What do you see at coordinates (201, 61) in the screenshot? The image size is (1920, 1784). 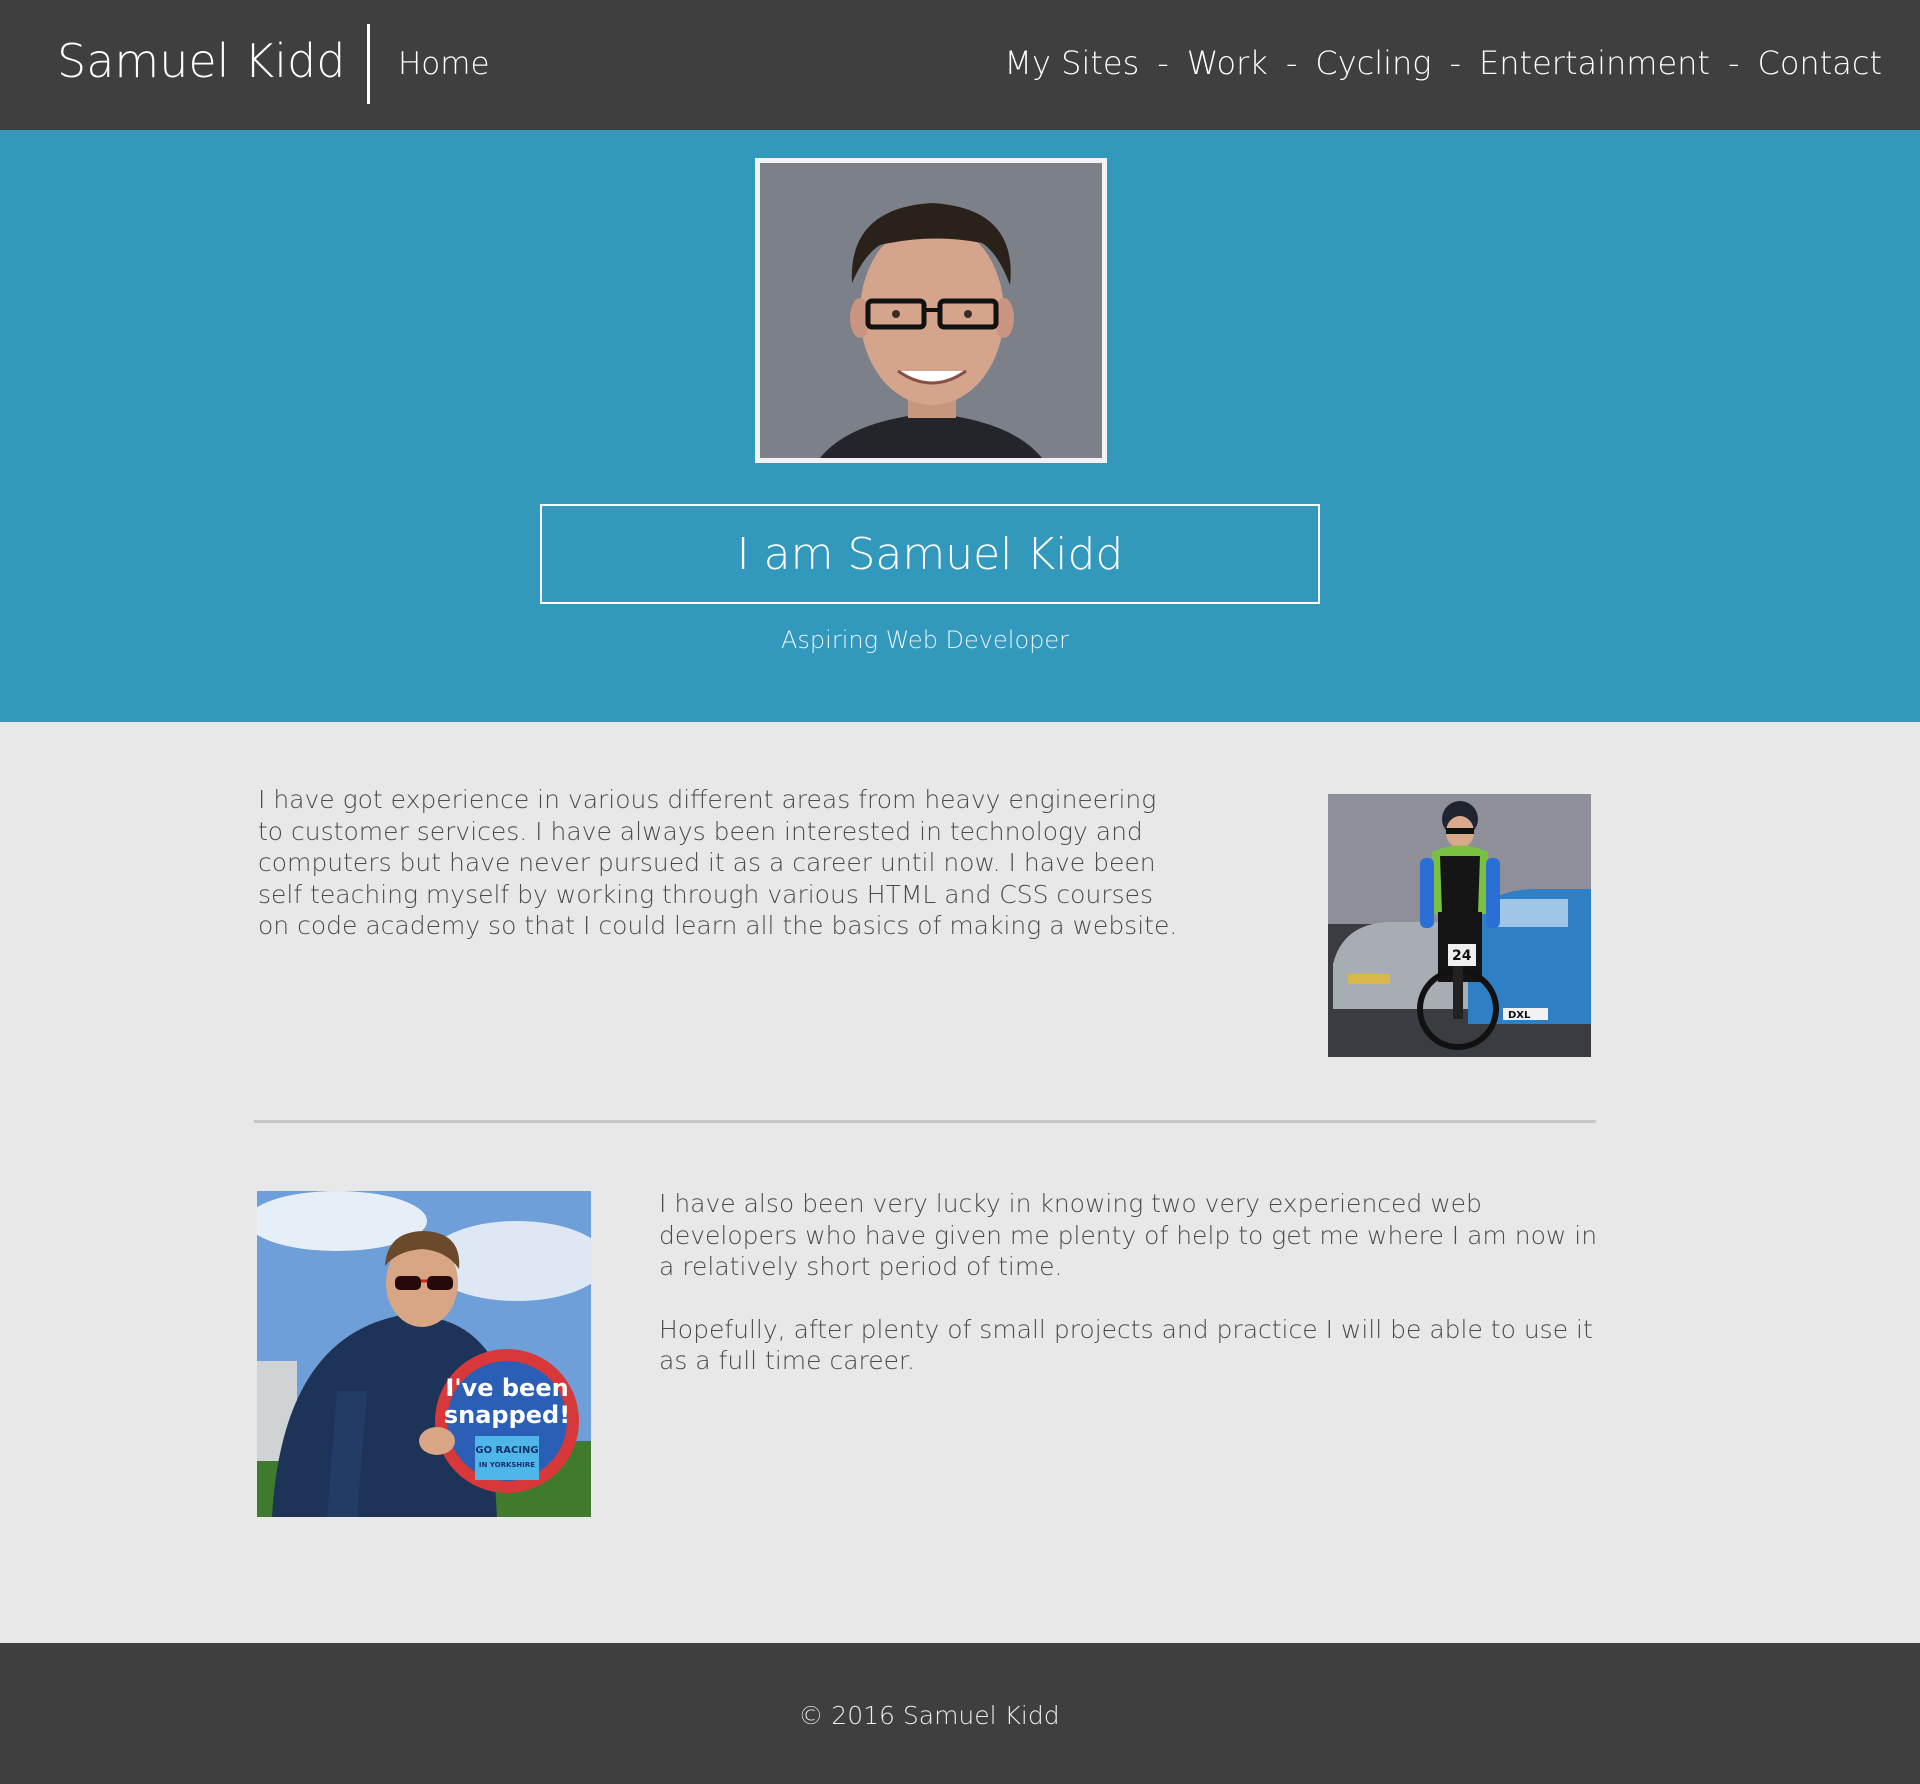 I see `site-brand: Samuel Kidd` at bounding box center [201, 61].